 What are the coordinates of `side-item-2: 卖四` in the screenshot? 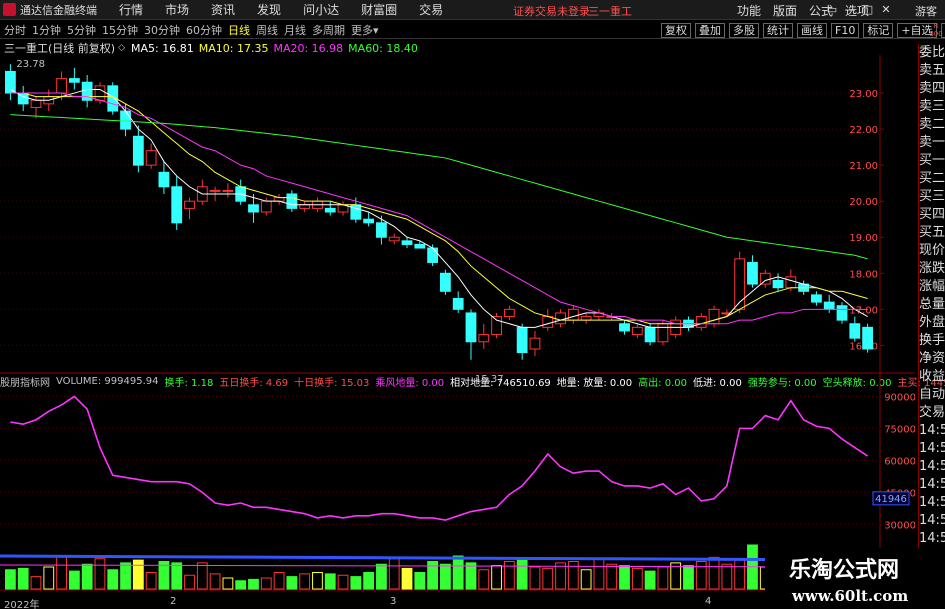 It's located at (932, 89).